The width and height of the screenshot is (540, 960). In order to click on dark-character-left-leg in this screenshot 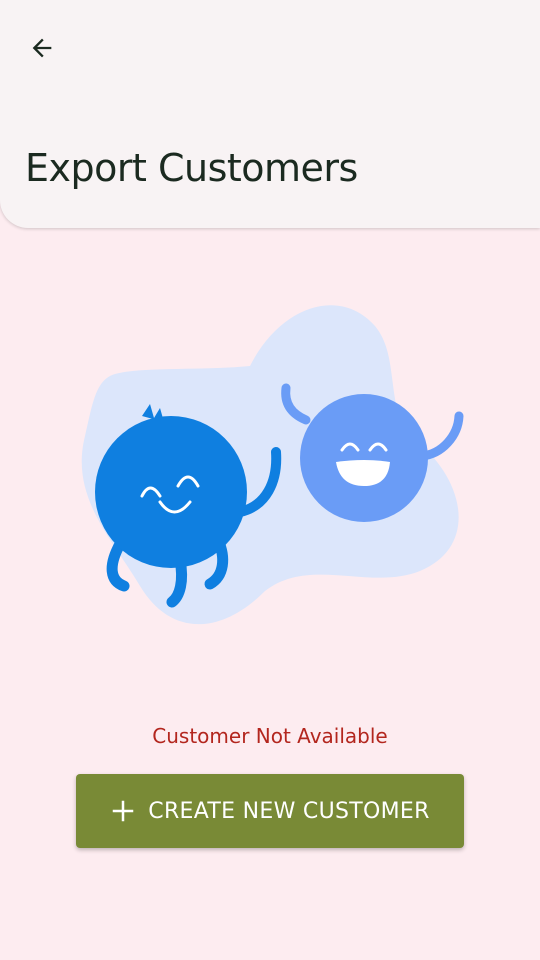, I will do `click(118, 565)`.